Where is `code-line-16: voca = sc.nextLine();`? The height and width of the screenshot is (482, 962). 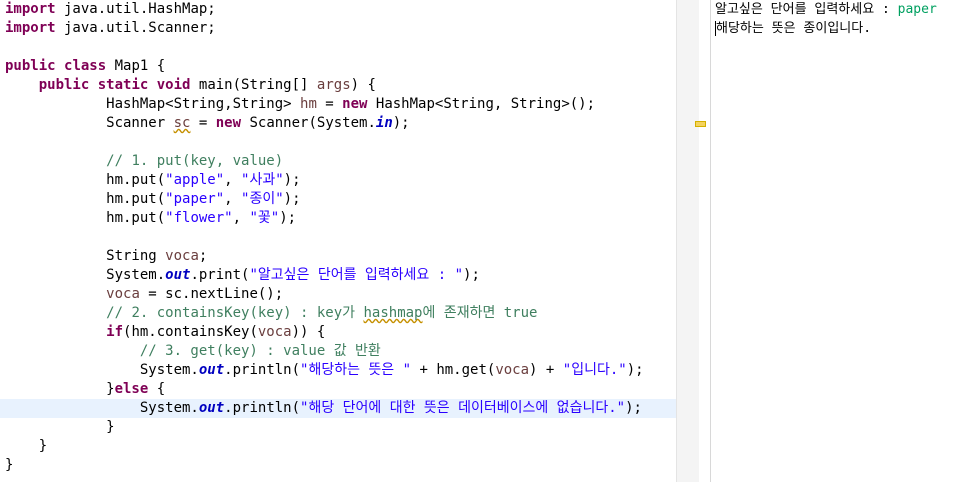 code-line-16: voca = sc.nextLine(); is located at coordinates (340, 294).